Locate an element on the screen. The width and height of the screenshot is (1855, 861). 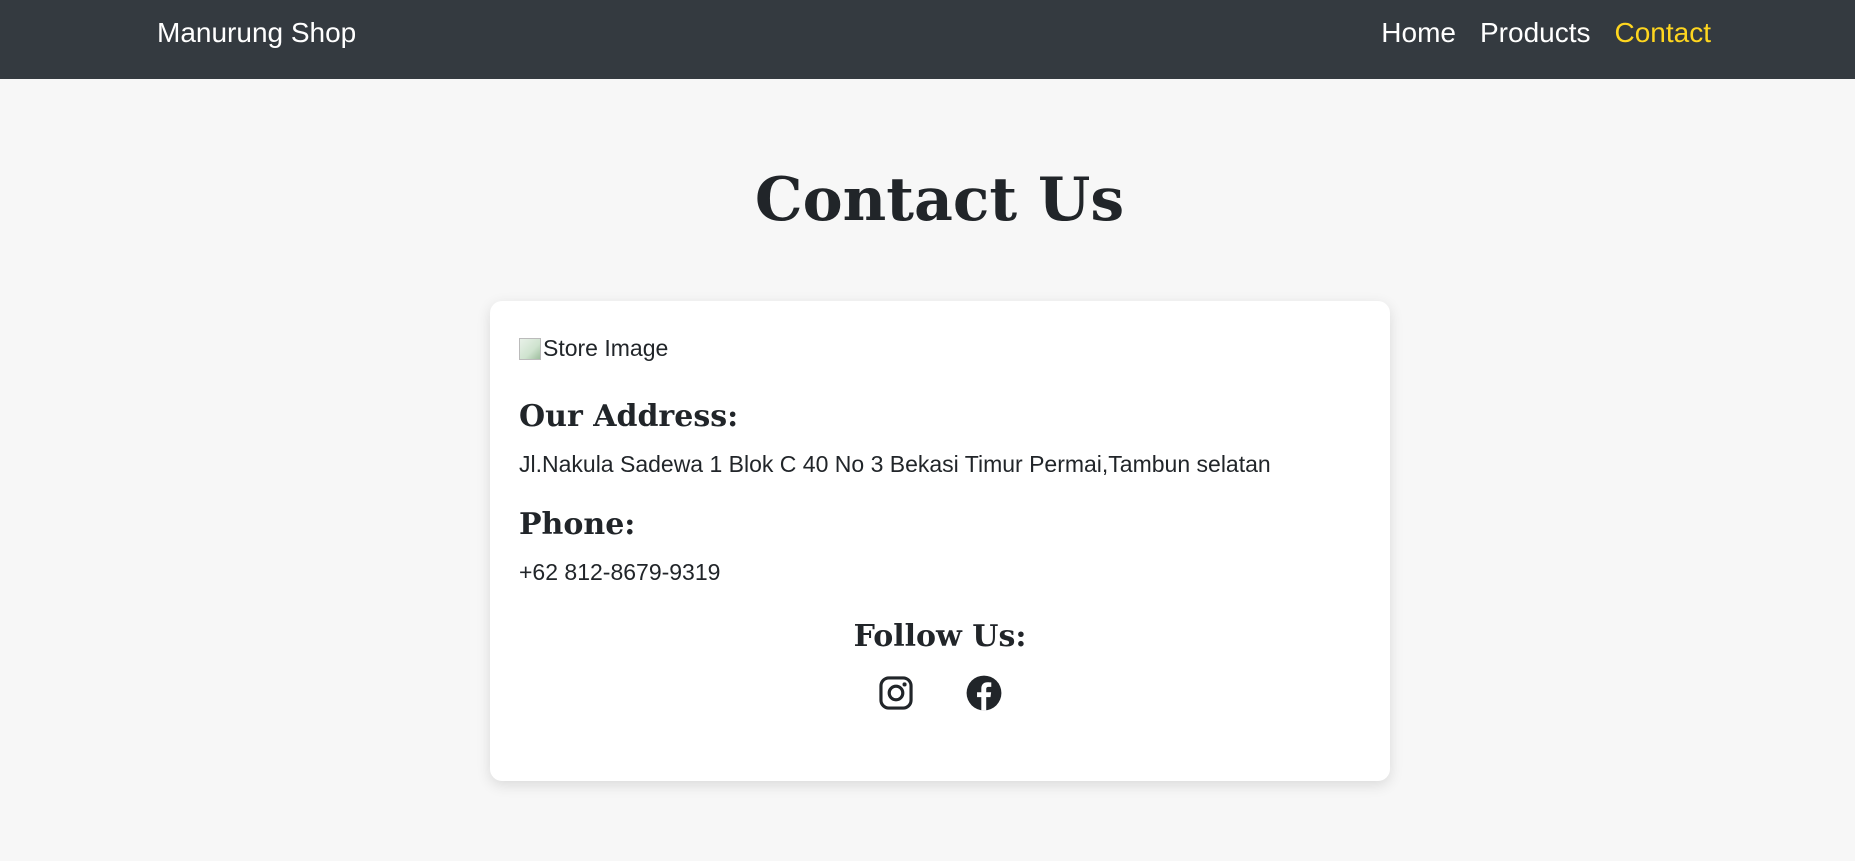
facebook-icon is located at coordinates (984, 693).